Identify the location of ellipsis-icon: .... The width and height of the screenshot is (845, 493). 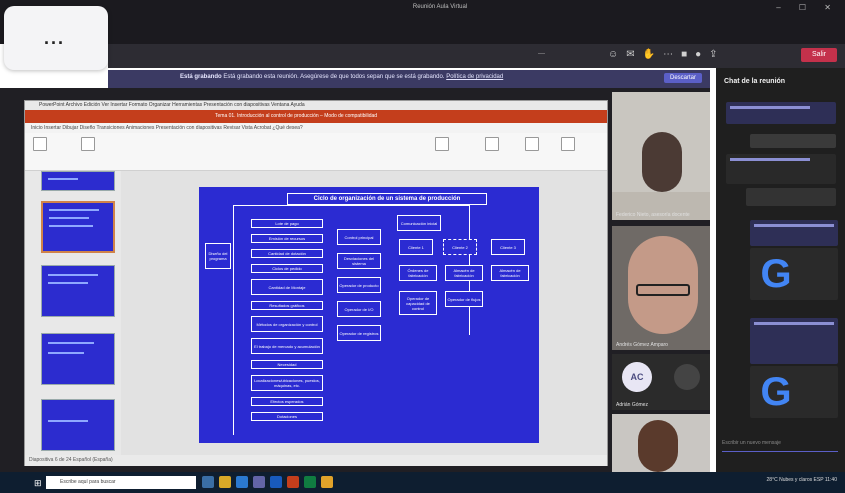
(55, 38).